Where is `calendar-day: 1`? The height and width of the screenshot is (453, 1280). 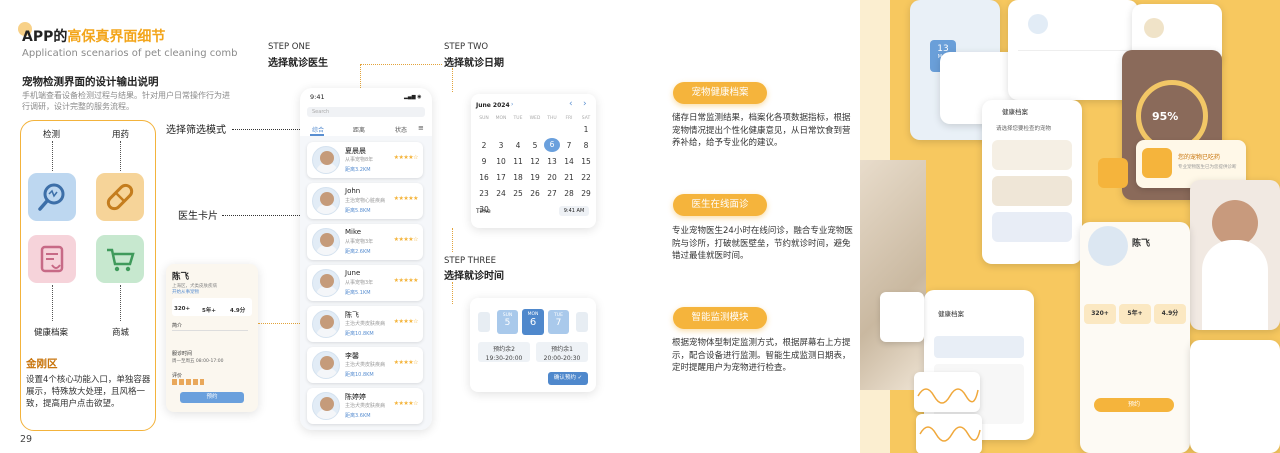 calendar-day: 1 is located at coordinates (586, 129).